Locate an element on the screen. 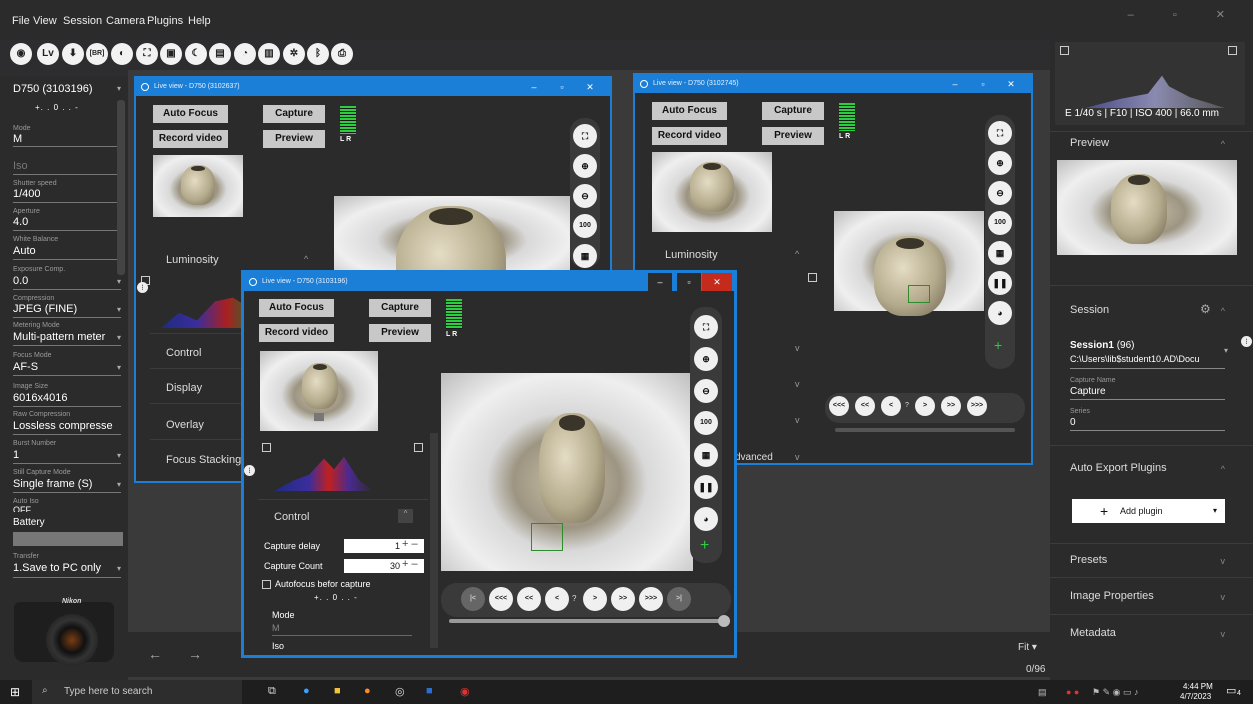 The width and height of the screenshot is (1253, 704). aperture-icon: ◉ is located at coordinates (21, 54).